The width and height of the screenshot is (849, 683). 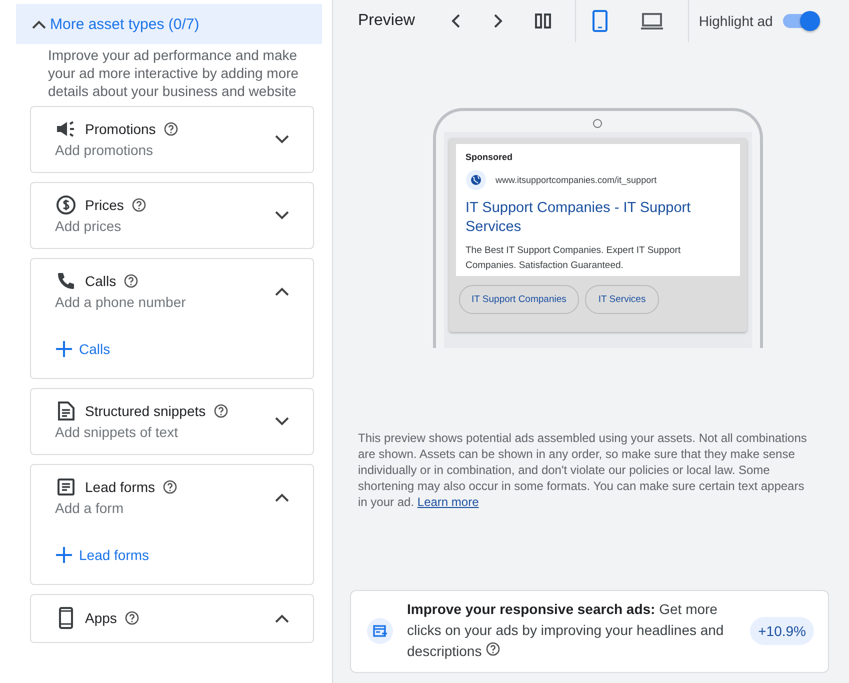 What do you see at coordinates (66, 129) in the screenshot?
I see `megaphone-icon` at bounding box center [66, 129].